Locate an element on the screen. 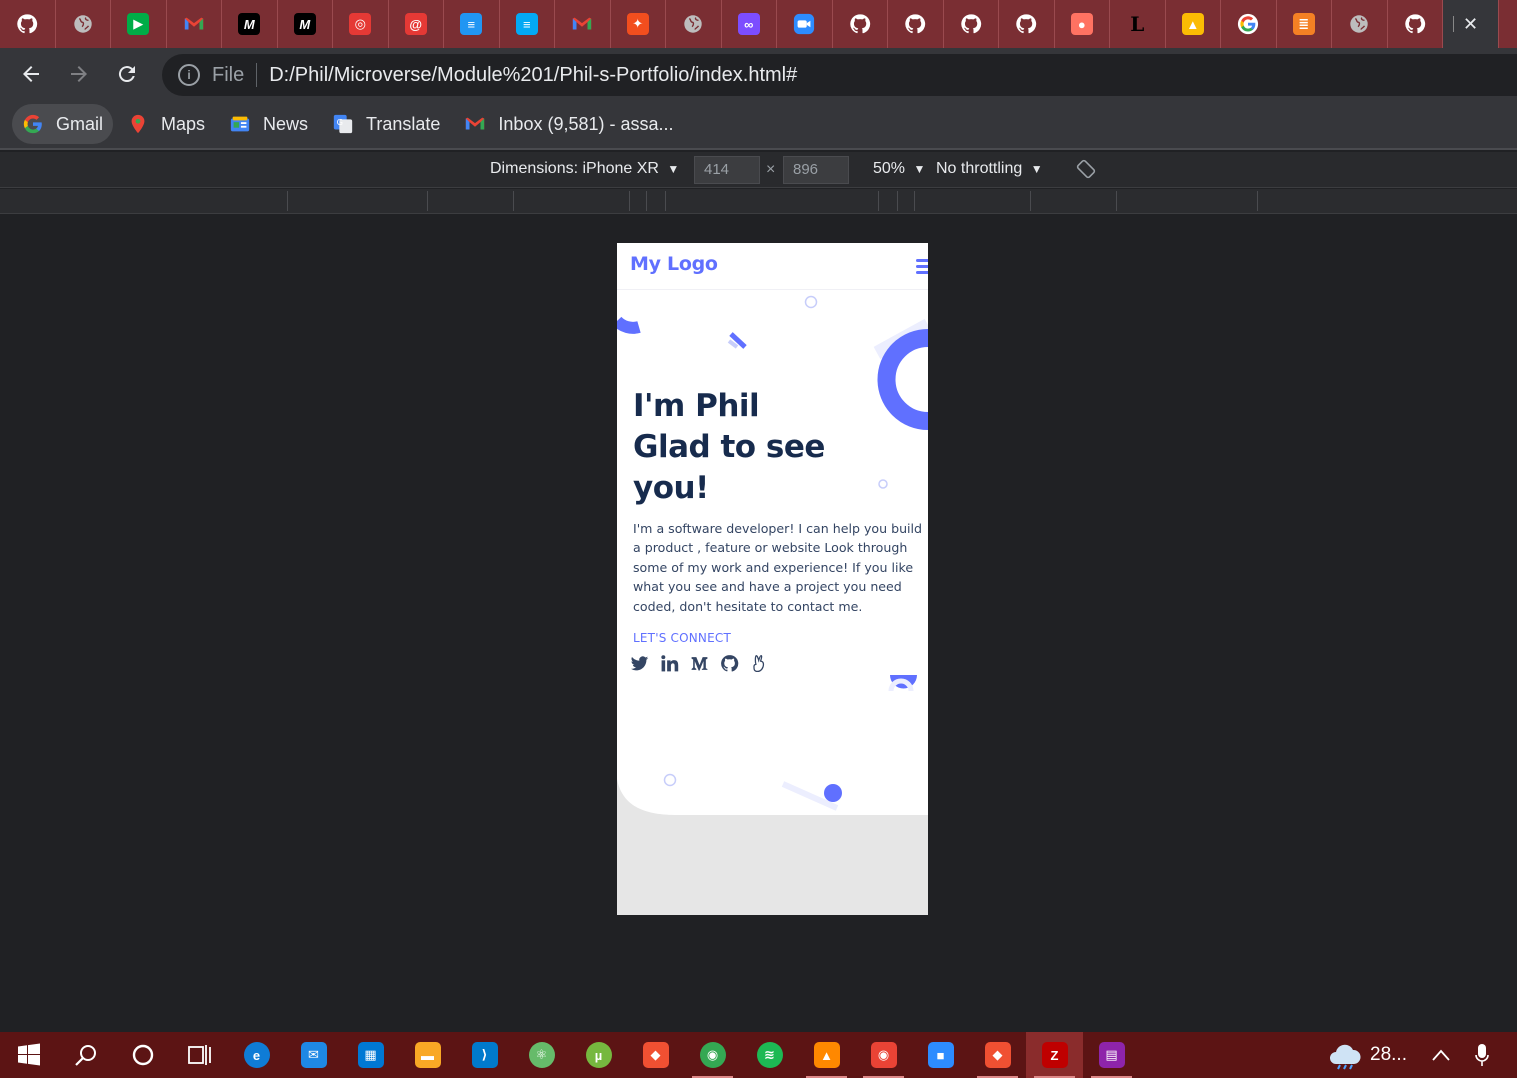  taskbar-app: Z is located at coordinates (1054, 1055).